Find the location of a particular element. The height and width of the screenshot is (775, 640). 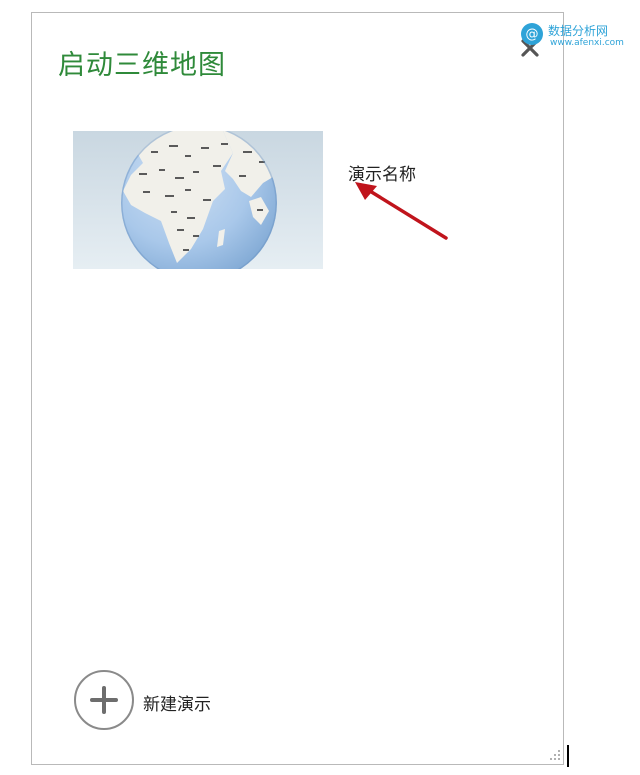

watermark-url: www.afenxi.com is located at coordinates (587, 43).